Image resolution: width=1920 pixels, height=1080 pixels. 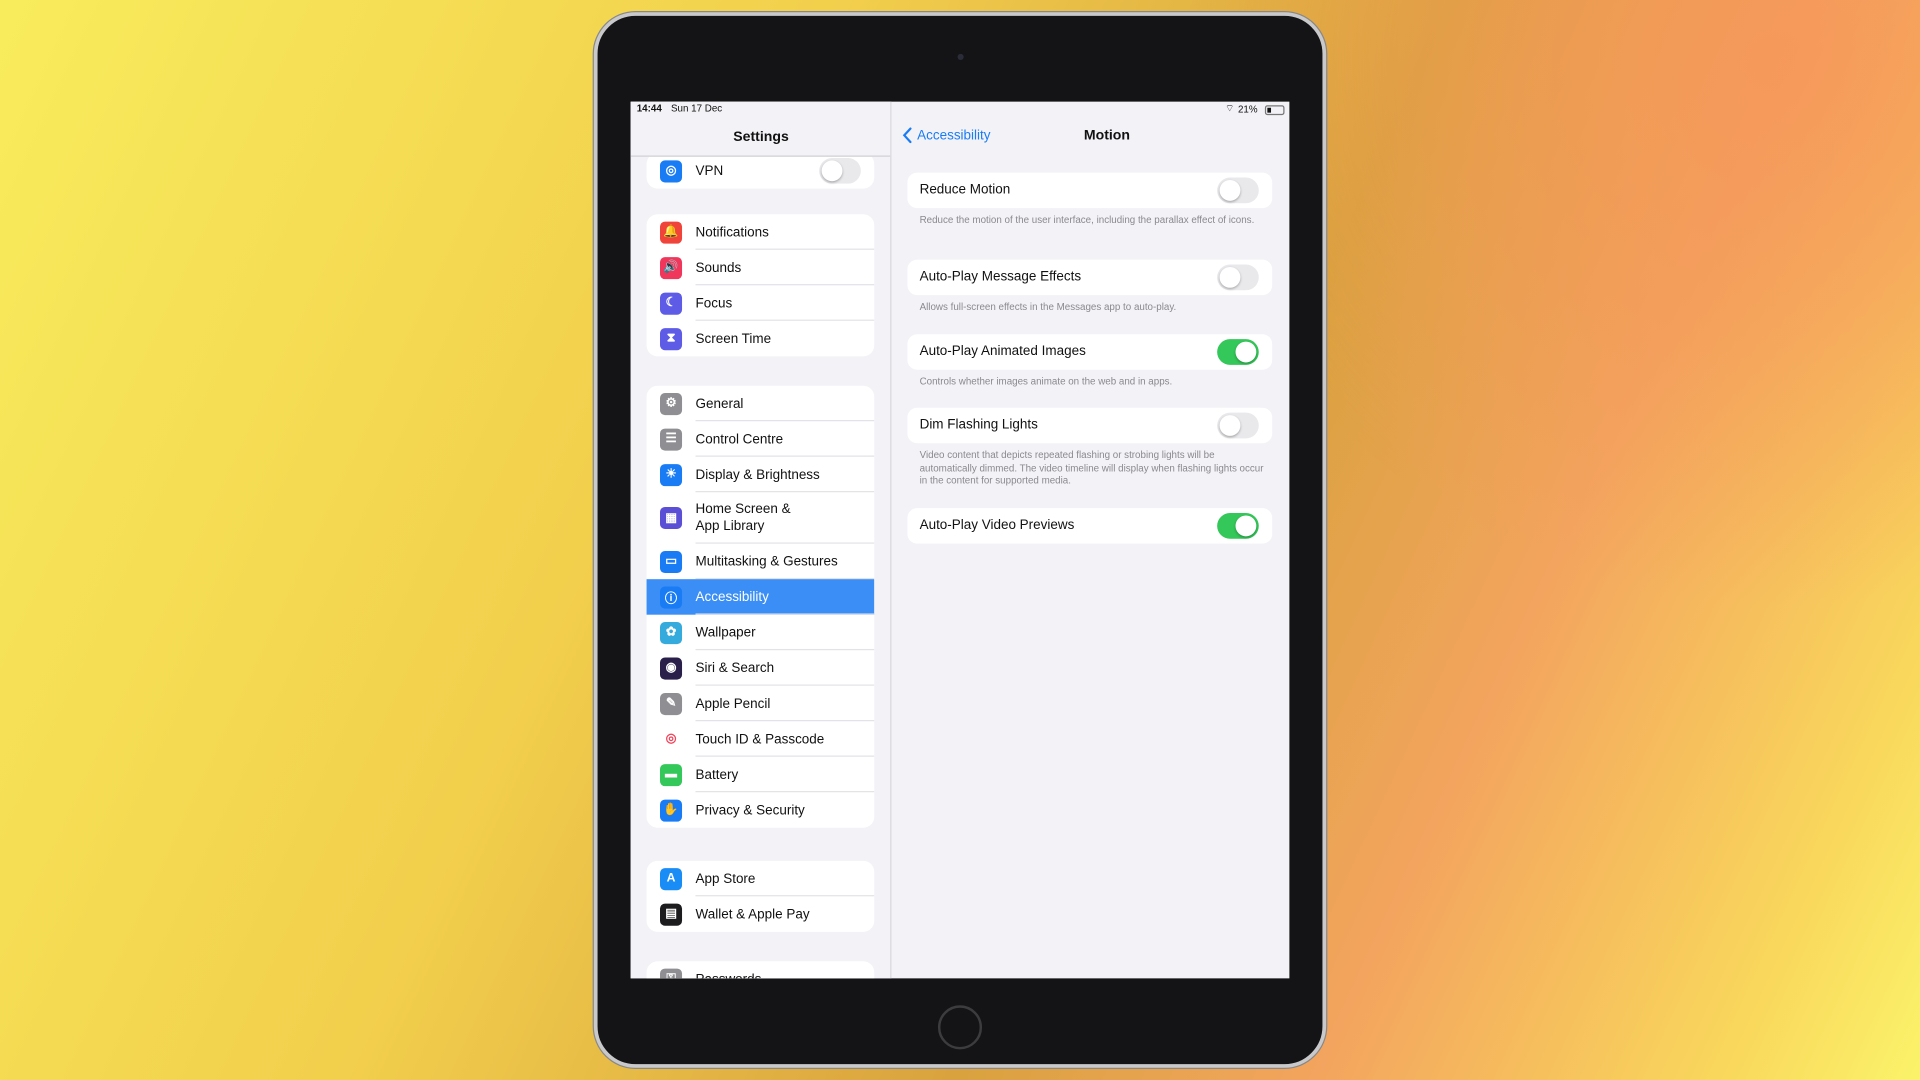 I want to click on home-screen-icon: ▦, so click(x=671, y=517).